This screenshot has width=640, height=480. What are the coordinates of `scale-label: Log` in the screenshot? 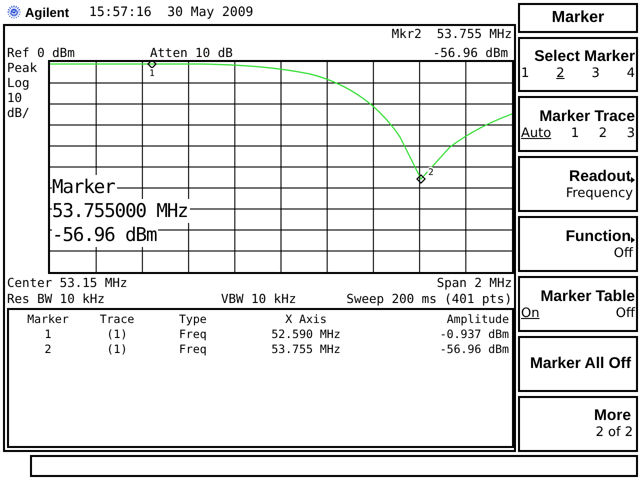 It's located at (19, 82).